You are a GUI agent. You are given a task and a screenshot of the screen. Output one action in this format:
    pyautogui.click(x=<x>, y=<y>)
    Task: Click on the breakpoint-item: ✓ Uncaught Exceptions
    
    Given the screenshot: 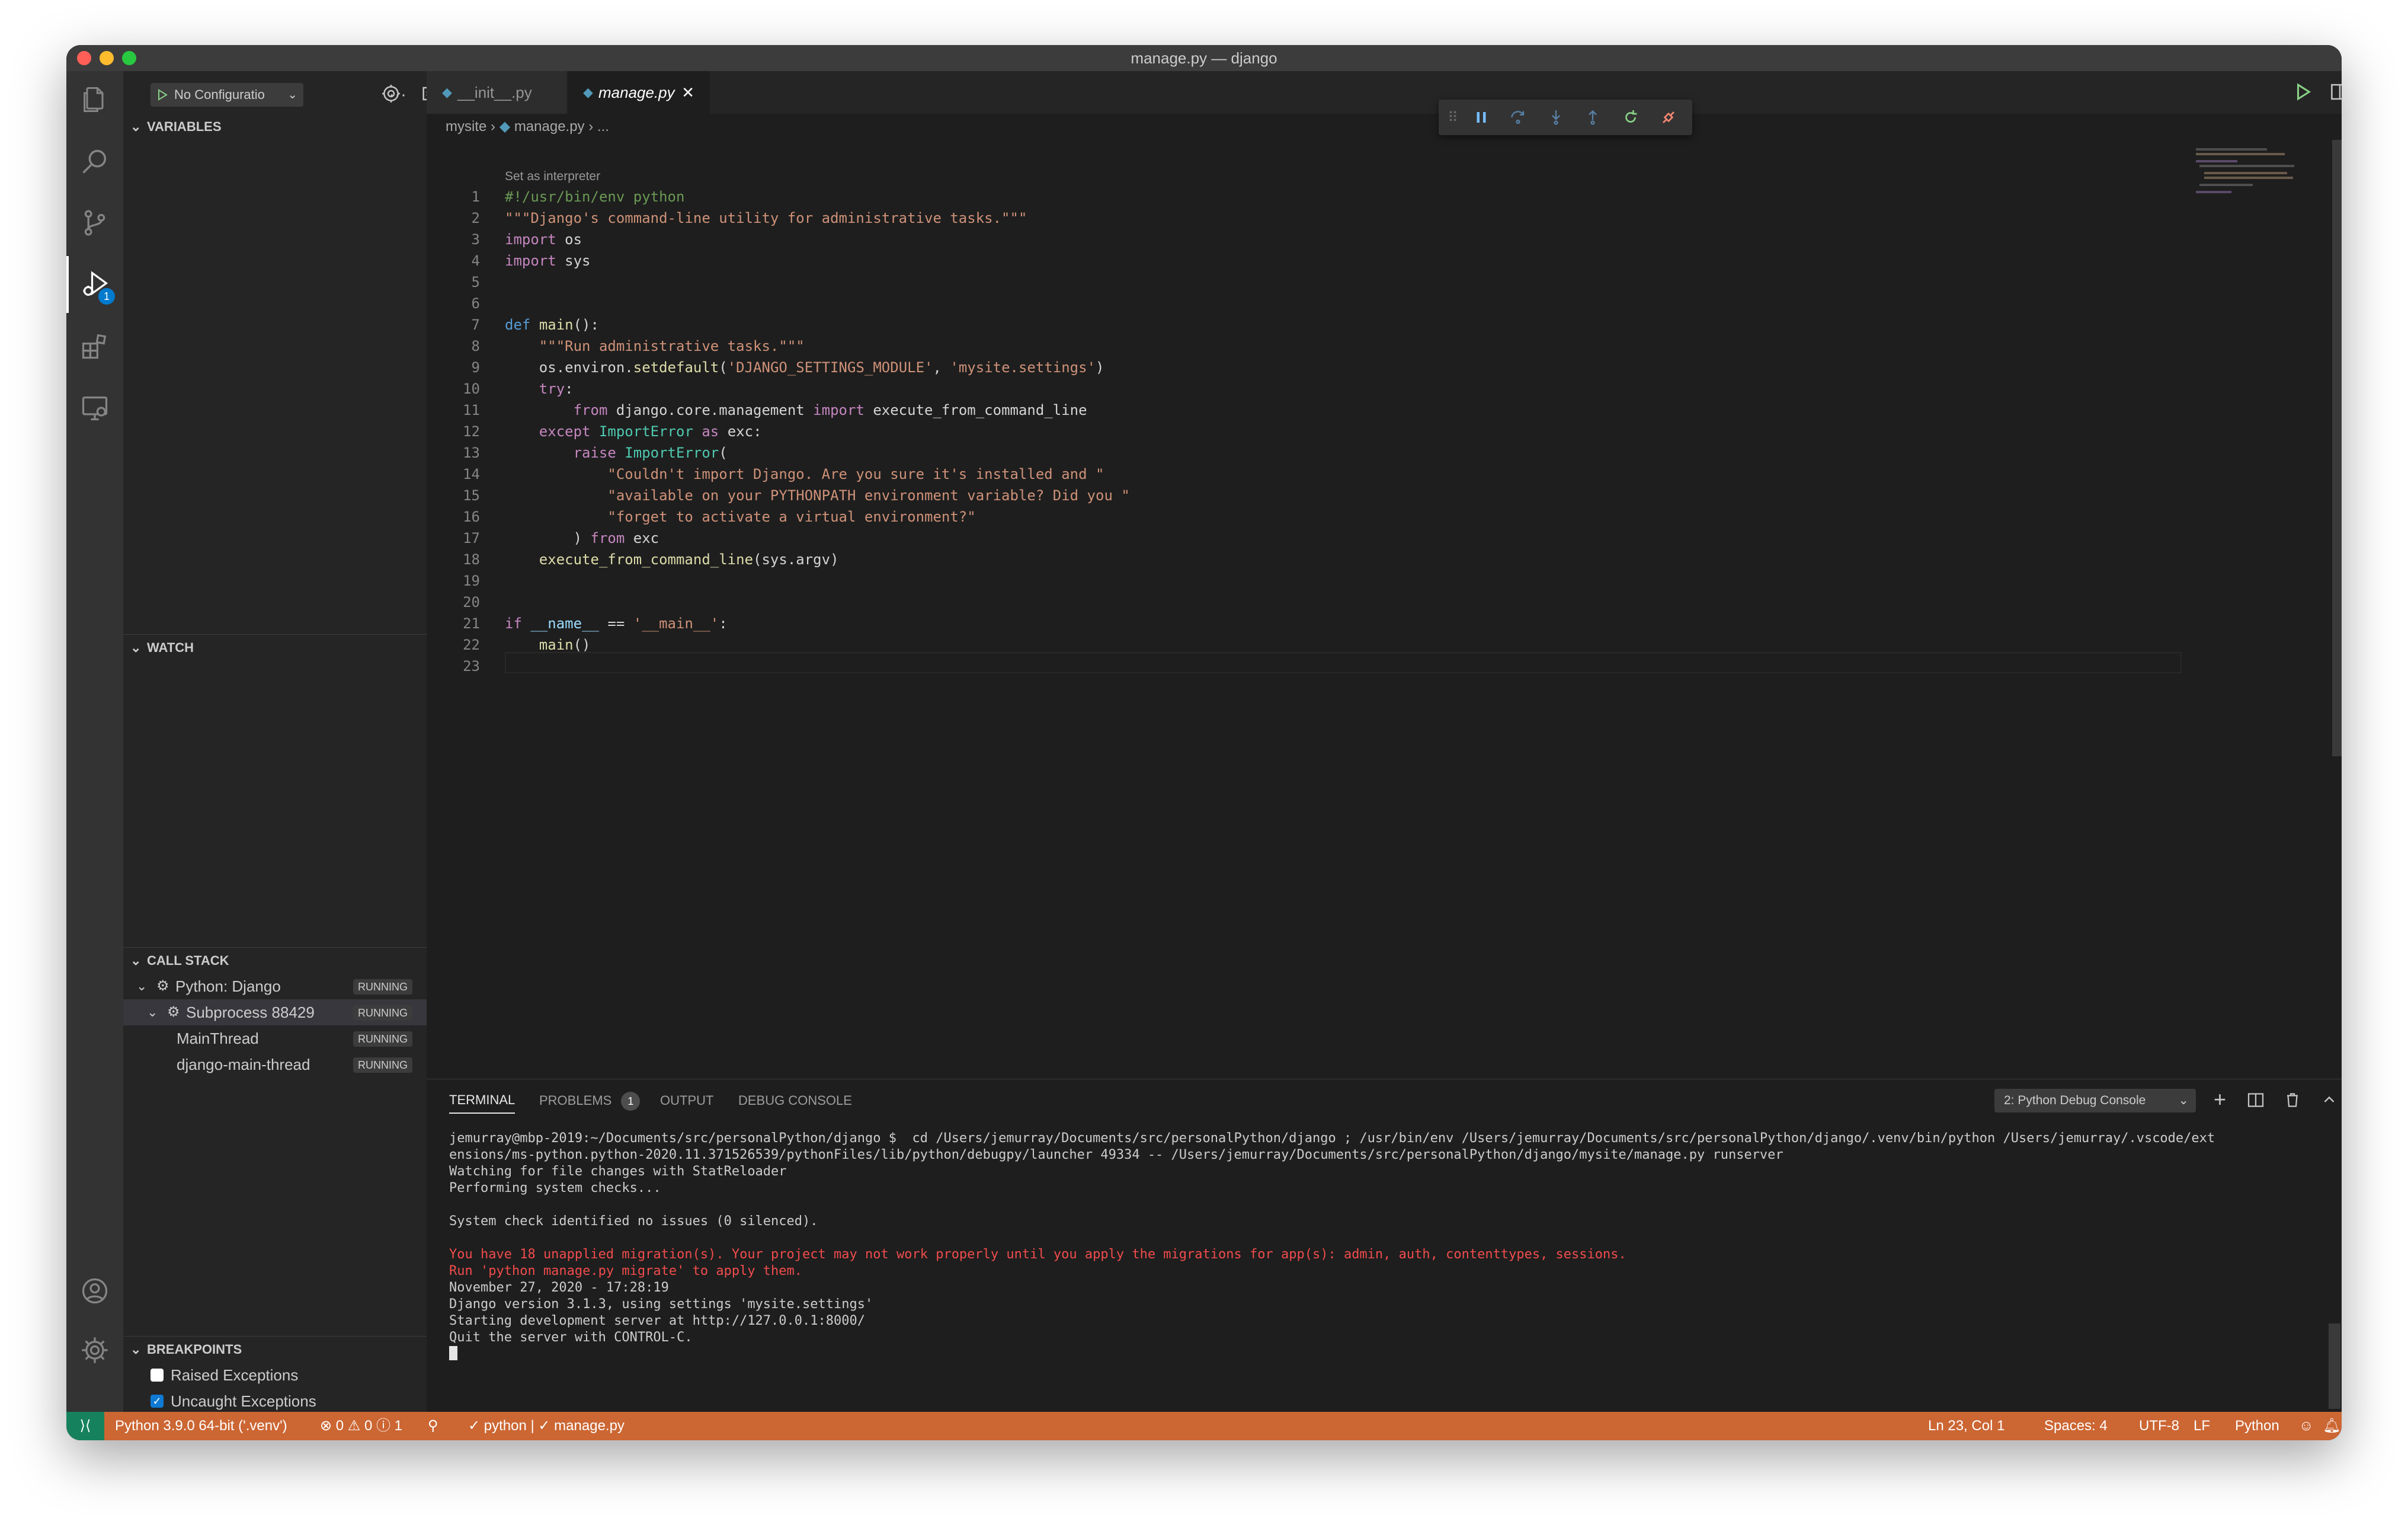 What is the action you would take?
    pyautogui.click(x=275, y=1401)
    